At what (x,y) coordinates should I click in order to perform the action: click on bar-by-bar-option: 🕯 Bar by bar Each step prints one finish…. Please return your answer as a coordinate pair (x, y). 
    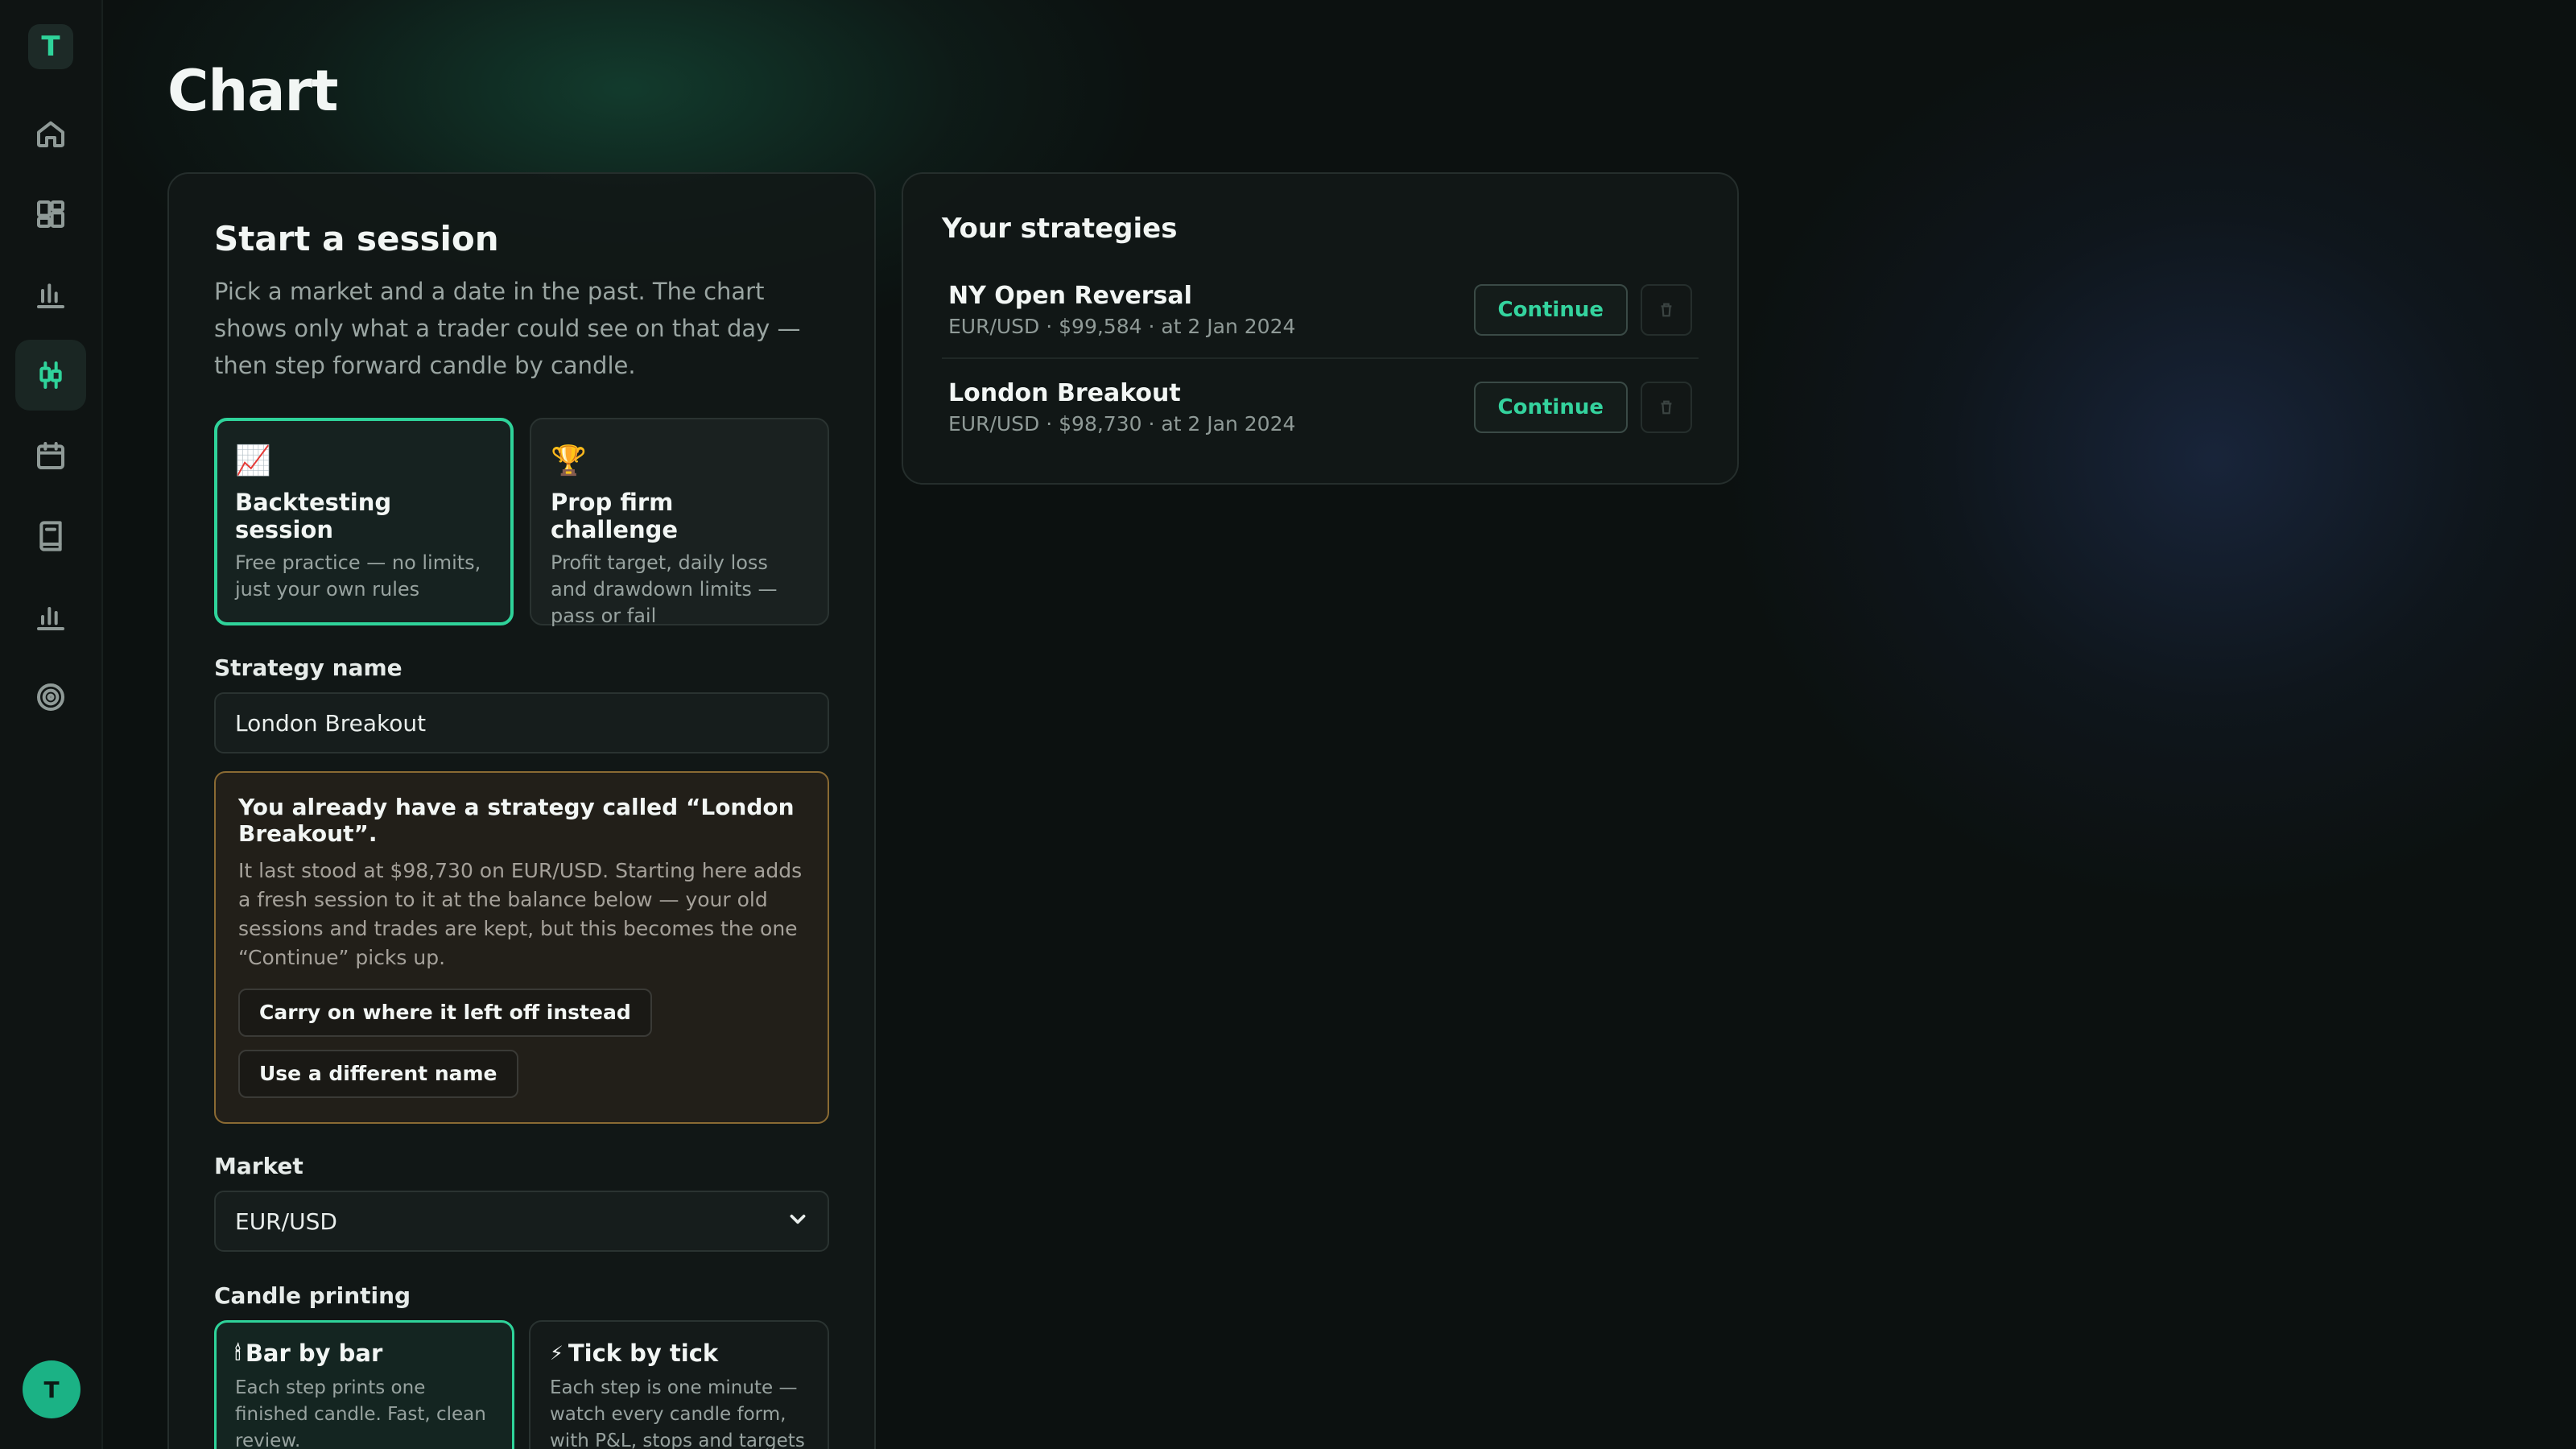
    Looking at the image, I should click on (364, 1384).